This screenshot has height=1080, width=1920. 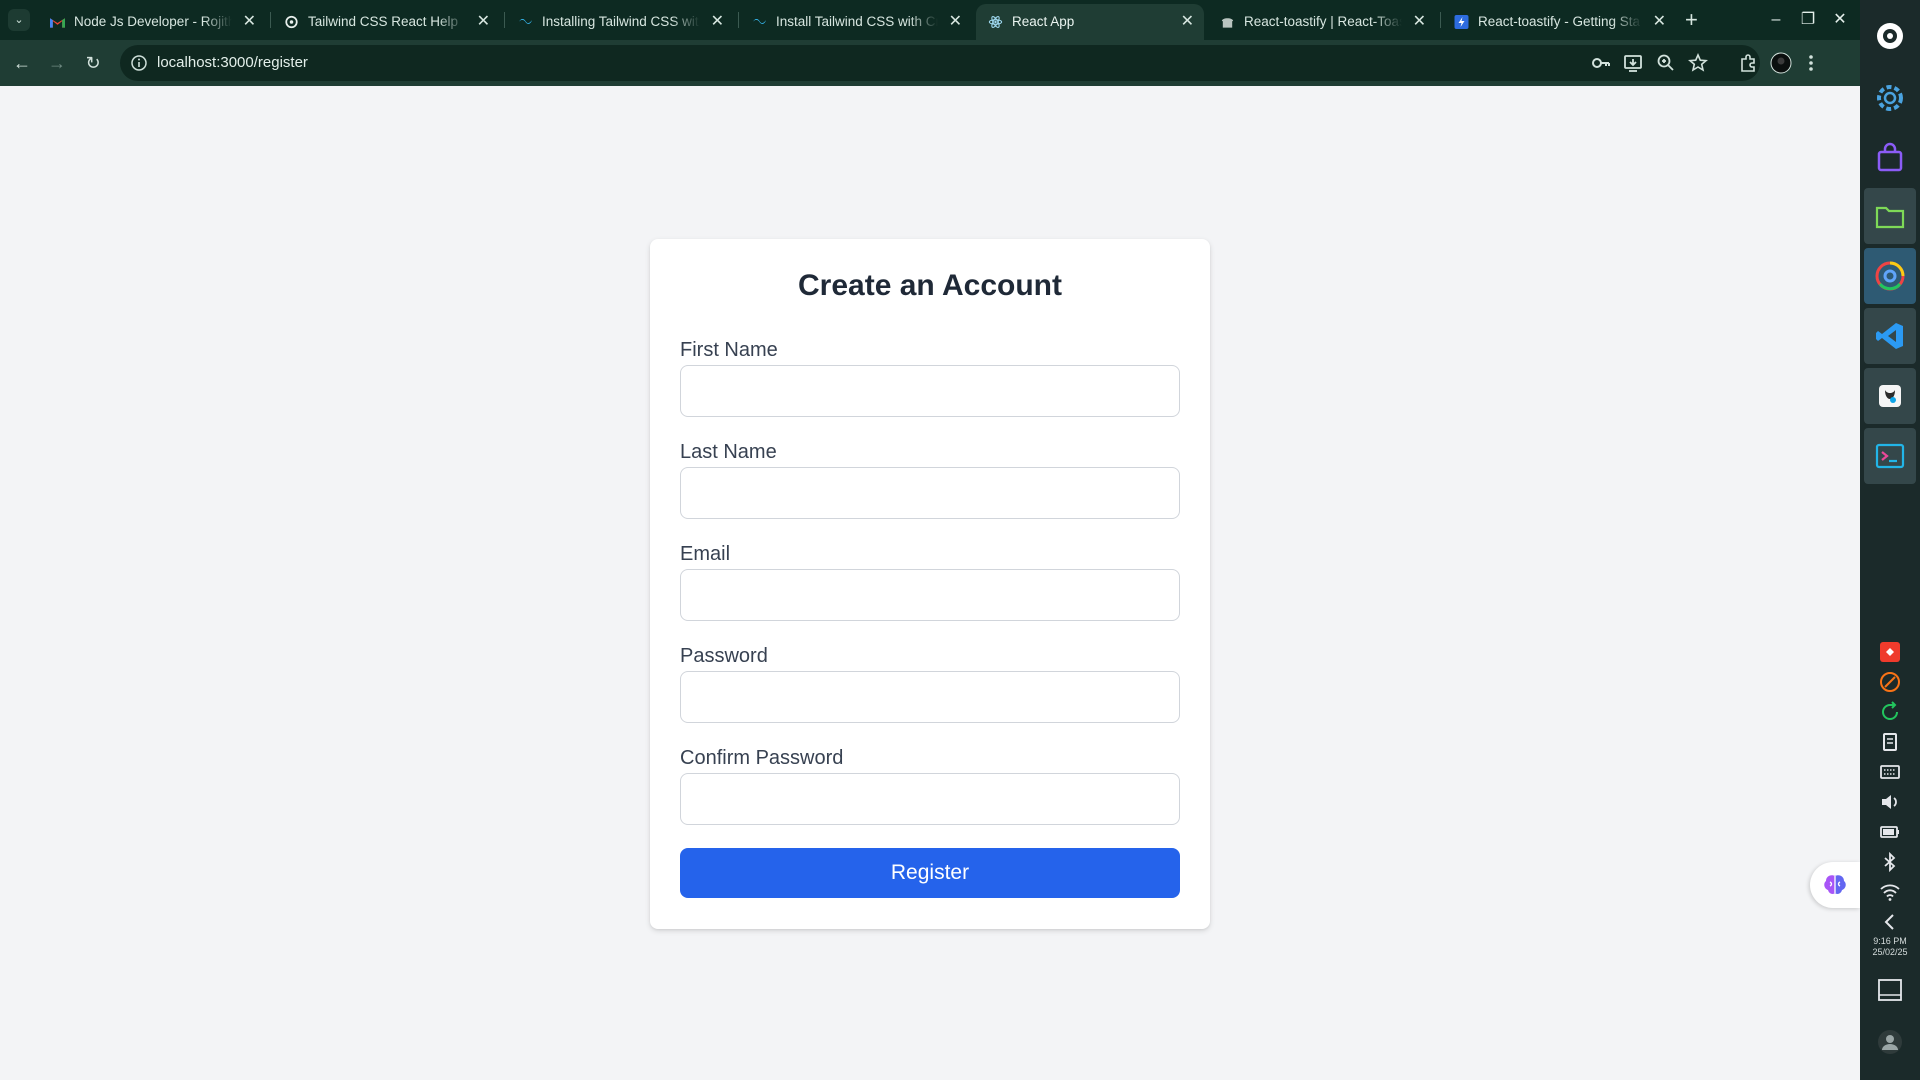 I want to click on address-bar: localhost:3000/register, so click(x=940, y=63).